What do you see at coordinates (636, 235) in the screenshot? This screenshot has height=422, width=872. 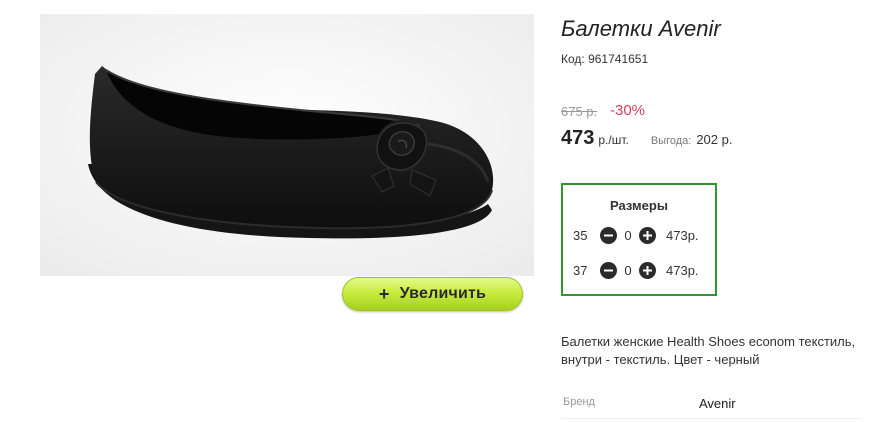 I see `size-row: 35 0 473р.` at bounding box center [636, 235].